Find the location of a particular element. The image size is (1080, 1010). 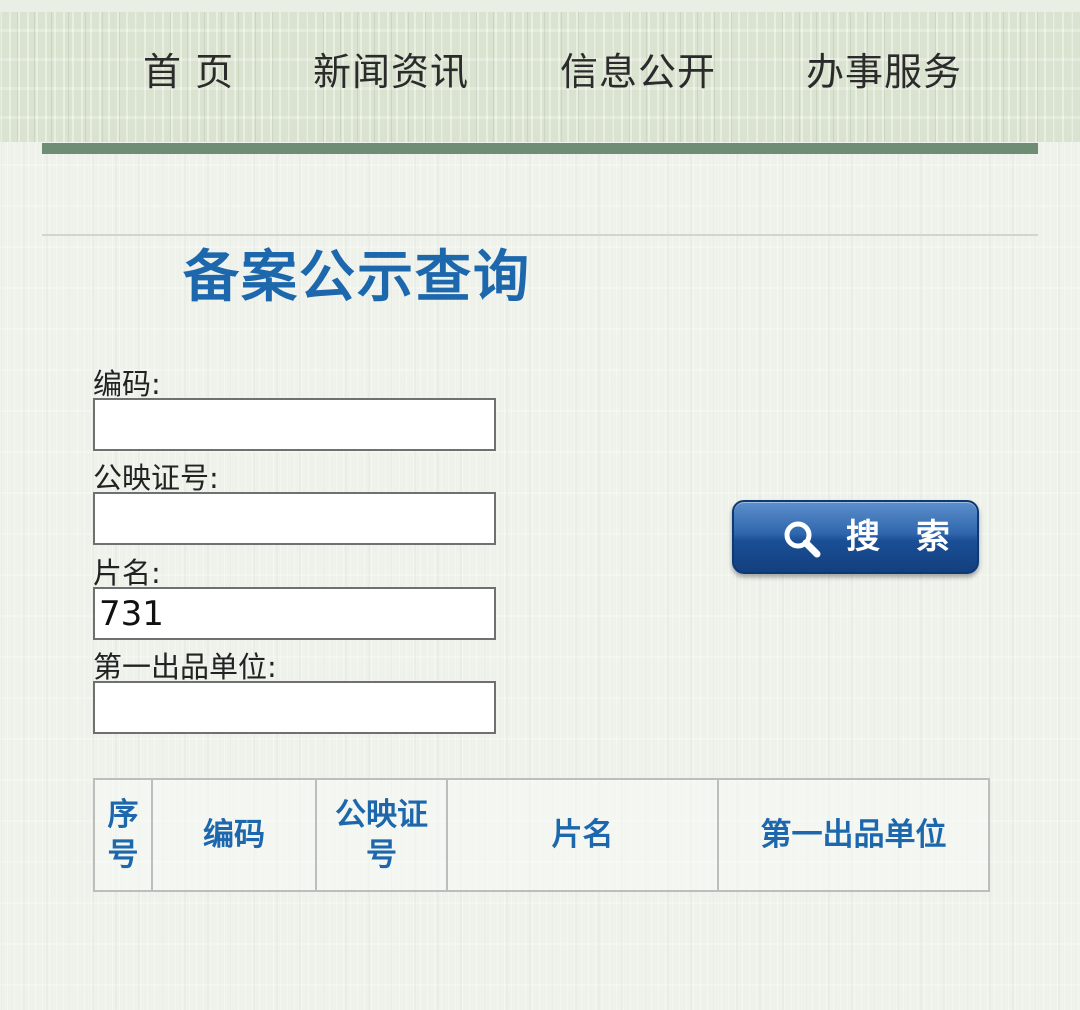

license-input is located at coordinates (294, 518).